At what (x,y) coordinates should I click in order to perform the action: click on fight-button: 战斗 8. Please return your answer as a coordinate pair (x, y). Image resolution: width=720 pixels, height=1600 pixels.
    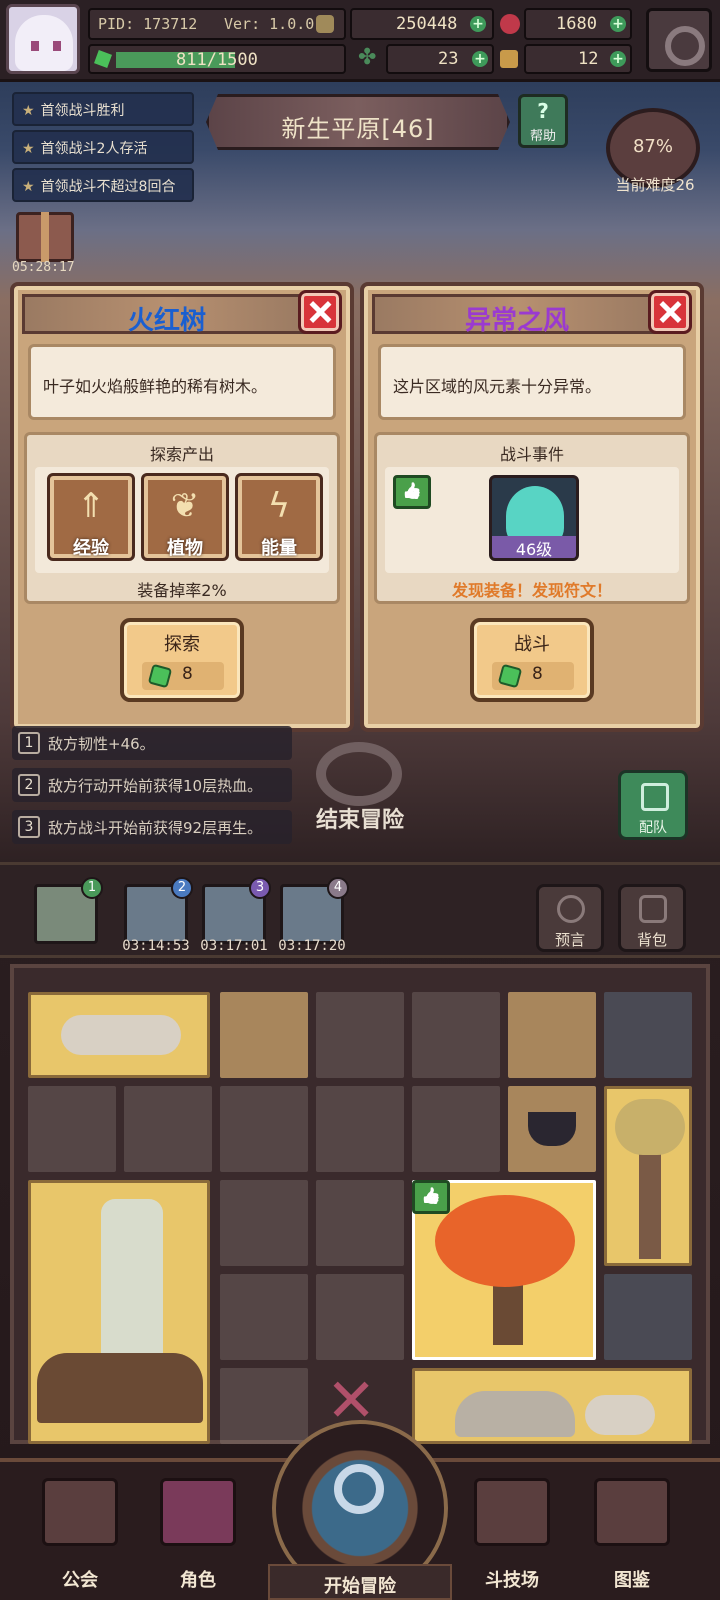
    Looking at the image, I should click on (532, 660).